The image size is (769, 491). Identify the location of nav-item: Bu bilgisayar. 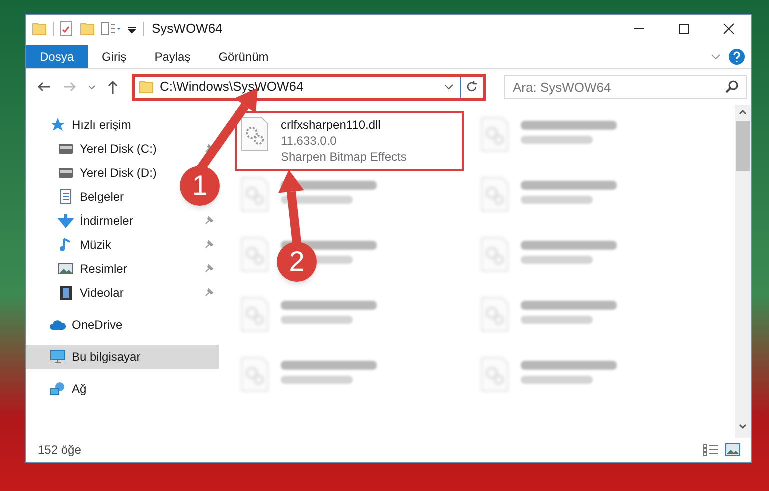
(122, 357).